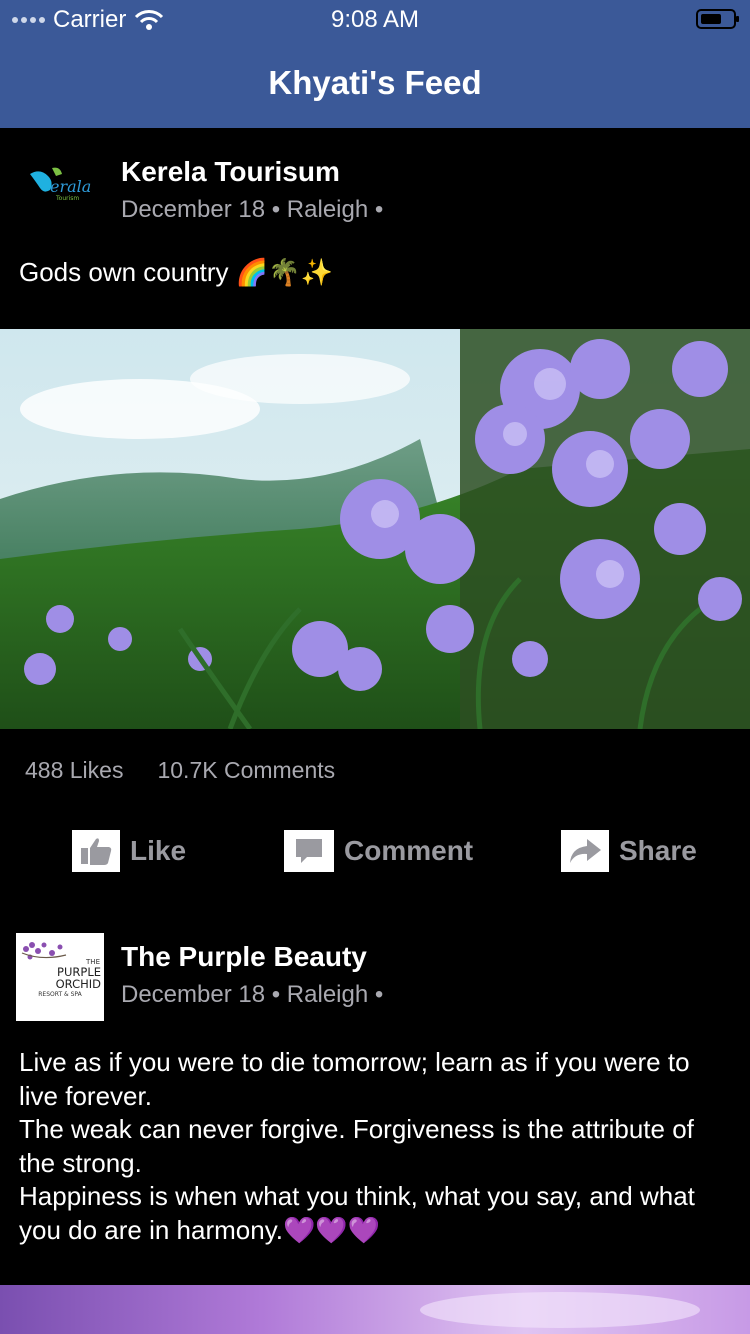 This screenshot has height=1334, width=750. Describe the element at coordinates (61, 970) in the screenshot. I see `purple-orchid-logo: THE PURPLE ORCHID RESORT & SPA` at that location.